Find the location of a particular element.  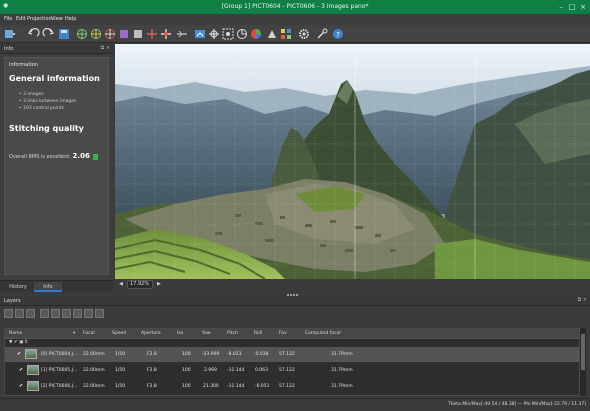

cell-aperture: F2.8 is located at coordinates (152, 386).